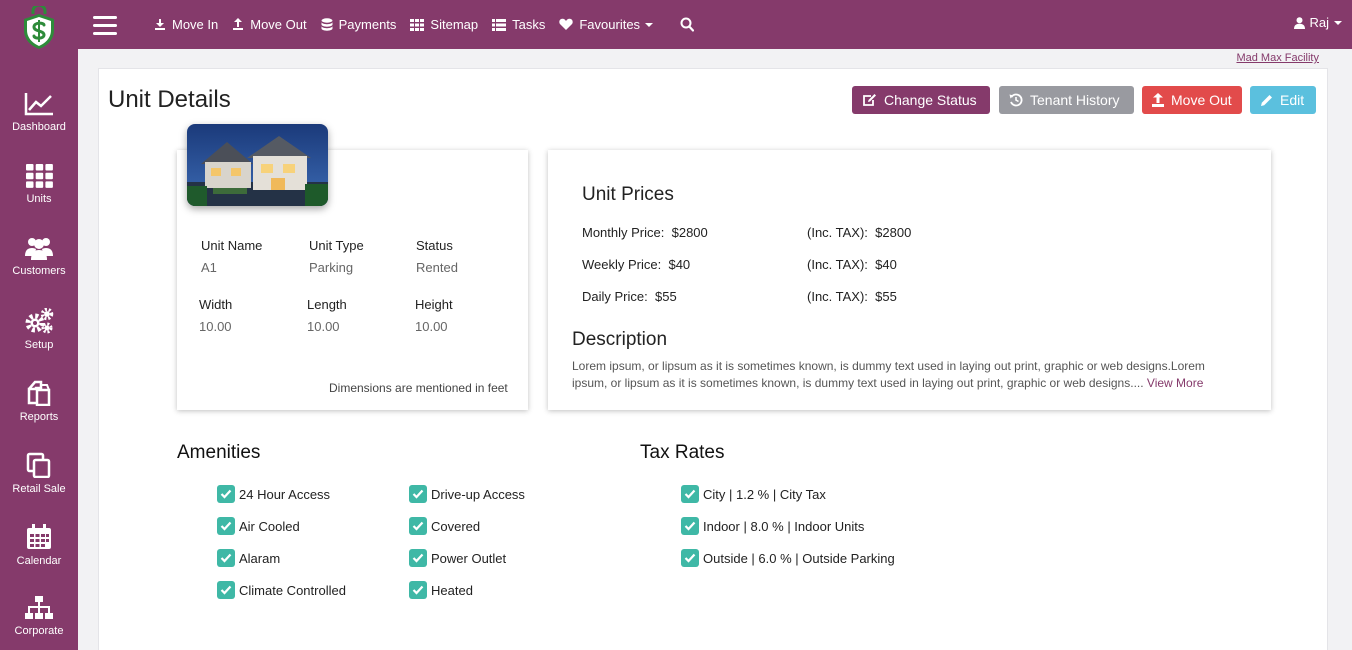  I want to click on change-status-button: Change Status, so click(921, 100).